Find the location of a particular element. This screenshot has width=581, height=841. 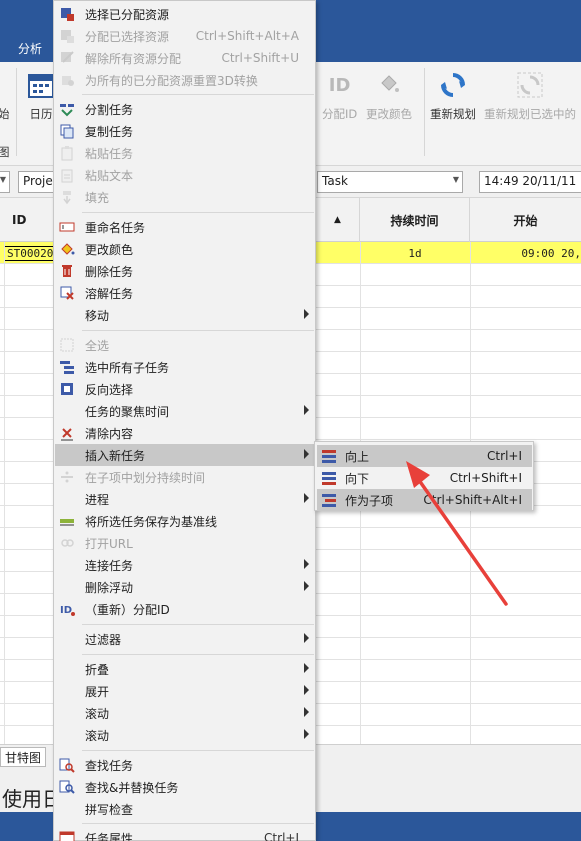

context-menu-item: 进程 is located at coordinates (185, 499).